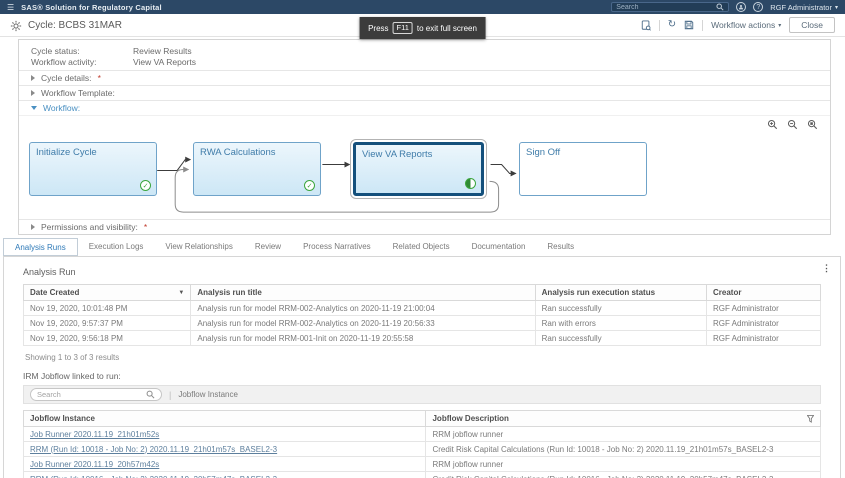 This screenshot has width=845, height=478. Describe the element at coordinates (646, 25) in the screenshot. I see `view-report-icon` at that location.